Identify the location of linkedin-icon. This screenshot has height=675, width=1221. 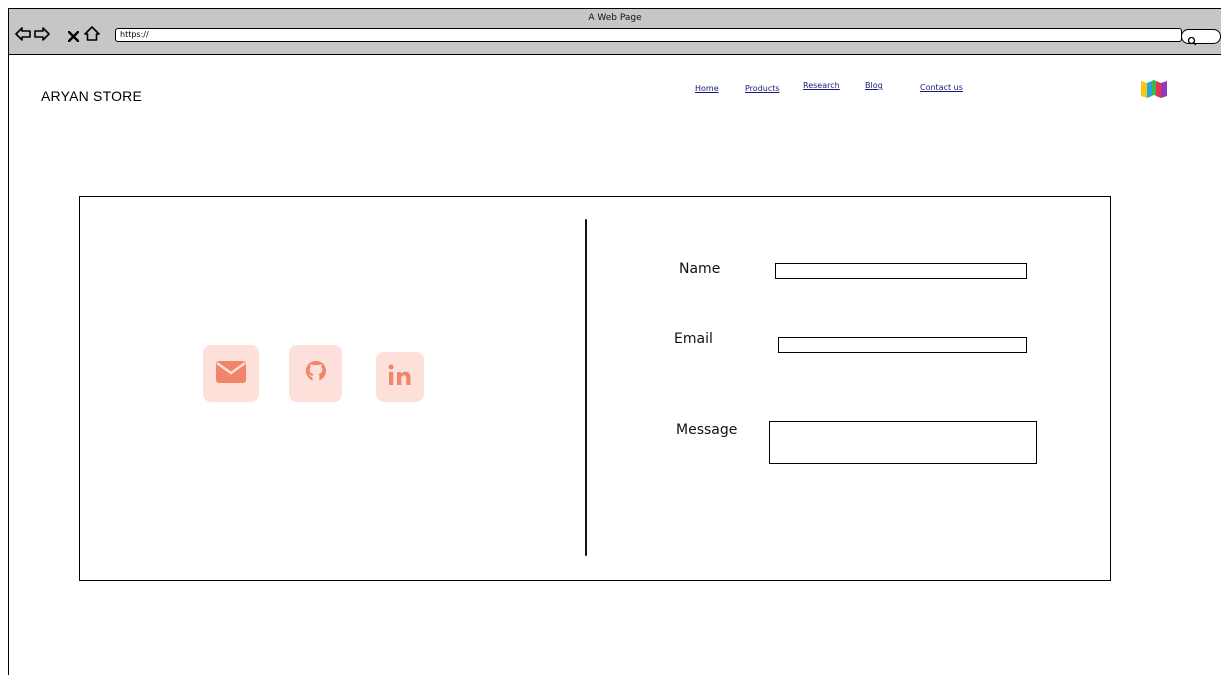
(400, 377).